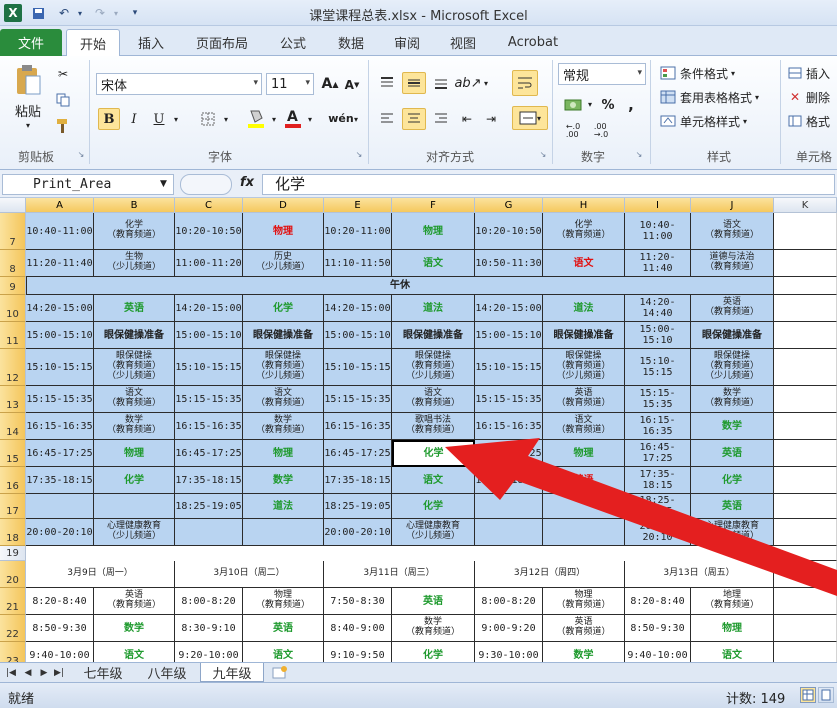 Image resolution: width=837 pixels, height=708 pixels. I want to click on normal-view-icon, so click(808, 695).